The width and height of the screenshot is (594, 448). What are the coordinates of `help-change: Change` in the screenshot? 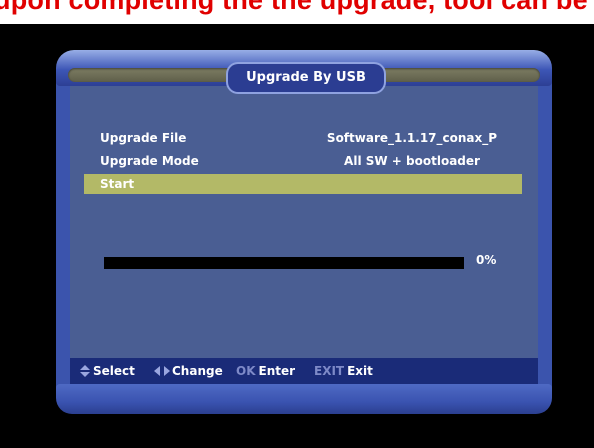 It's located at (188, 371).